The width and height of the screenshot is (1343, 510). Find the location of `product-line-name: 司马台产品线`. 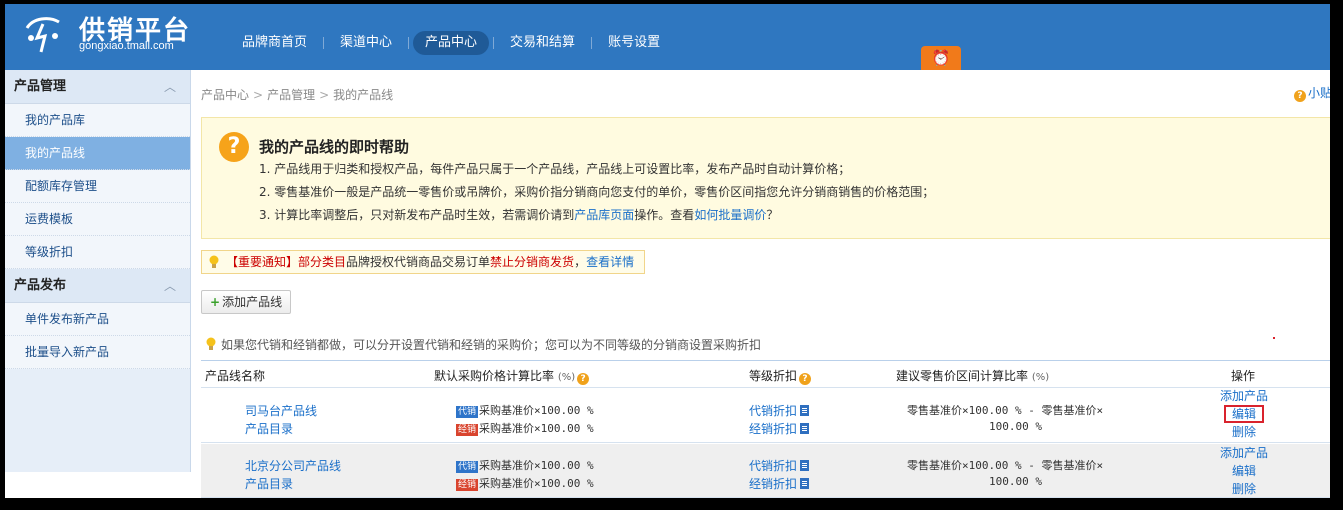

product-line-name: 司马台产品线 is located at coordinates (281, 411).